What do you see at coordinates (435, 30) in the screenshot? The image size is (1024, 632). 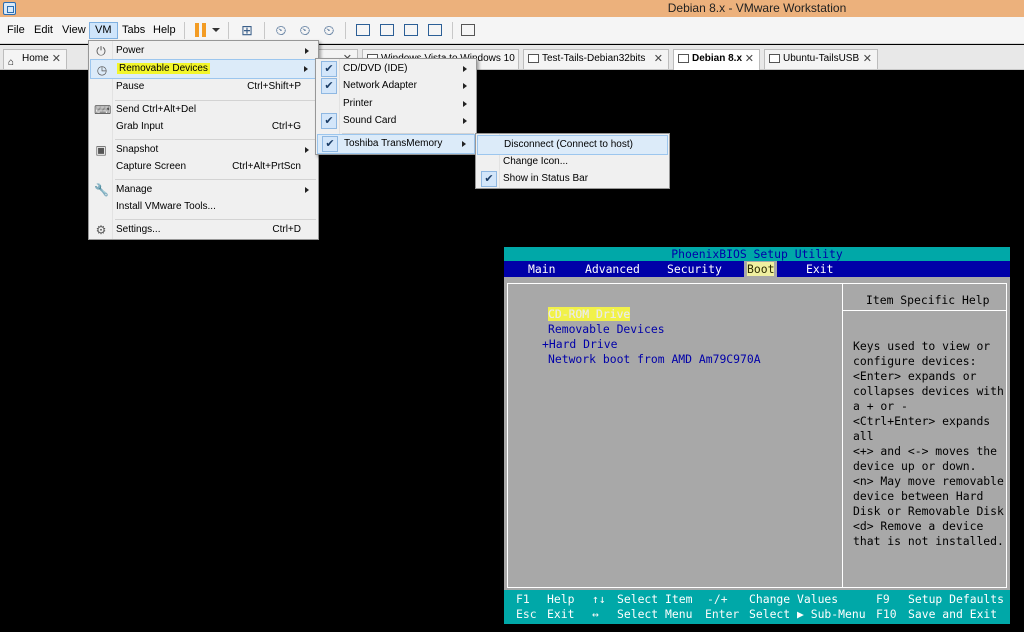 I see `unity-icon` at bounding box center [435, 30].